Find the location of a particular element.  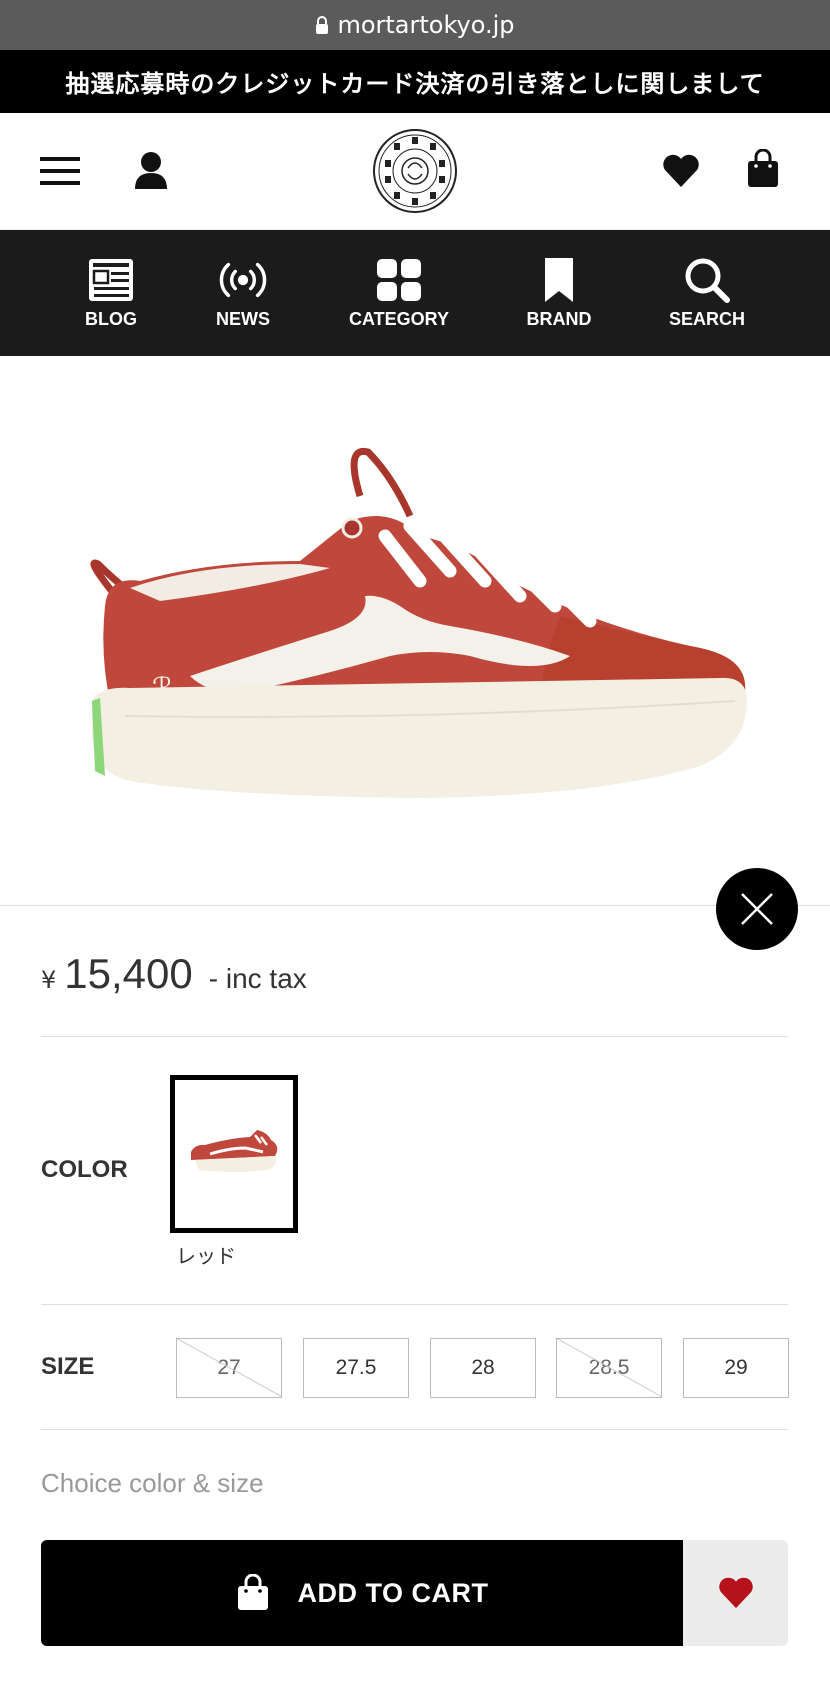

size-value: 28 is located at coordinates (483, 1367).